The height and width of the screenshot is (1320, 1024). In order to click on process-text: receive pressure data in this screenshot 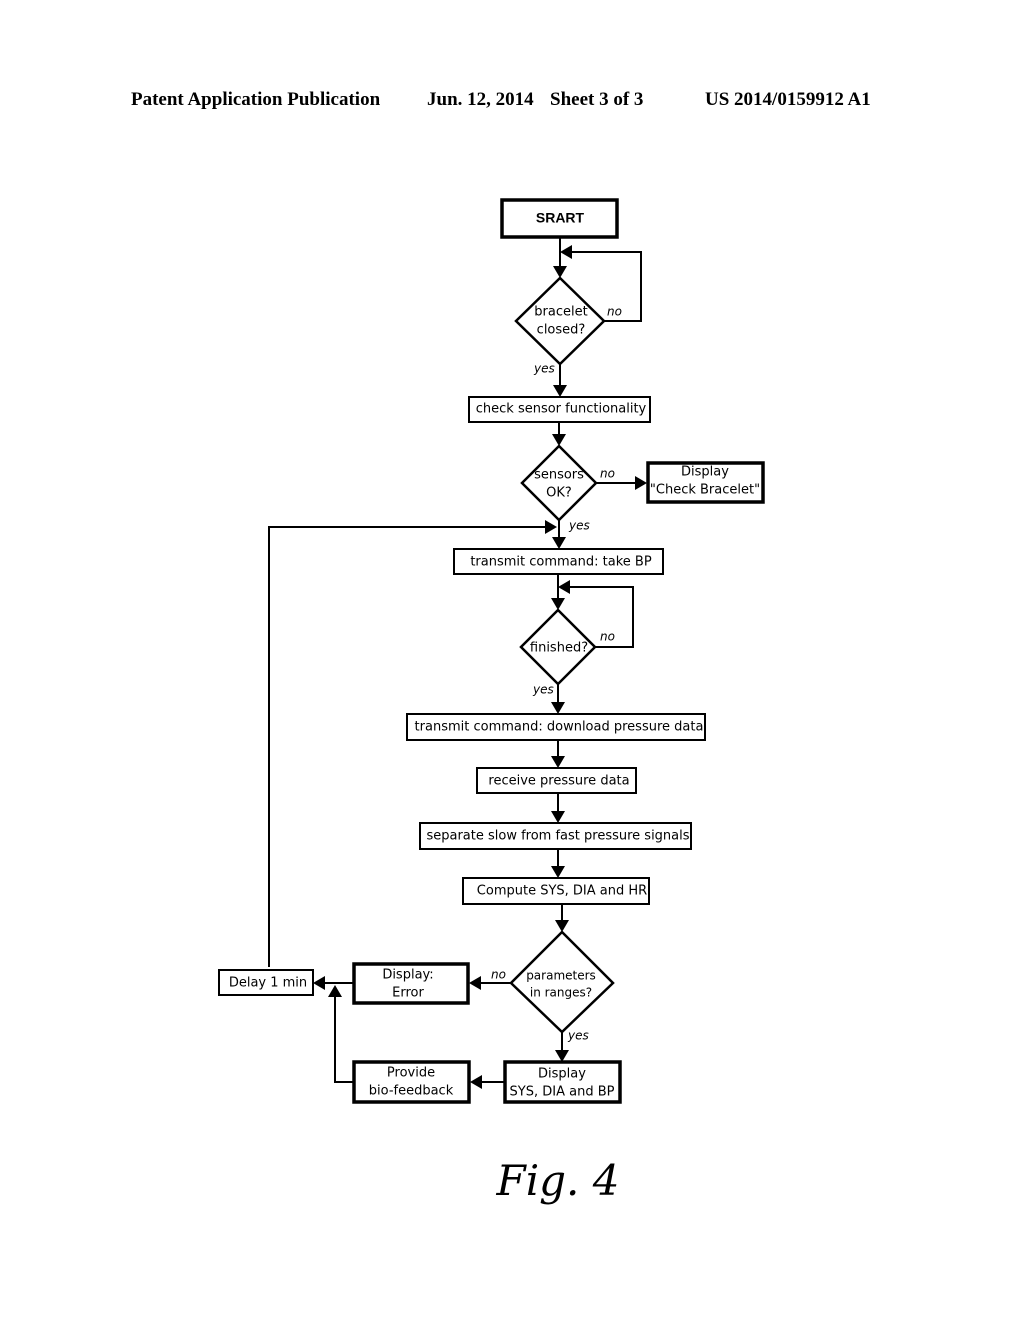, I will do `click(558, 781)`.